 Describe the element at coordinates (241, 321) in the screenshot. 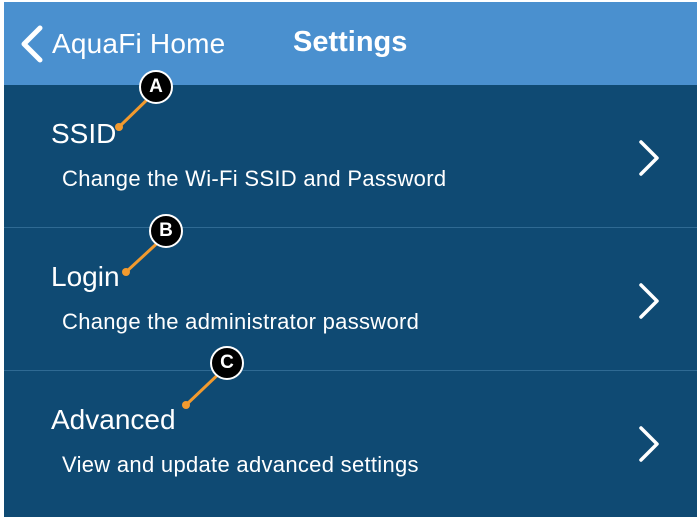

I see `settings-item-subtitle: Change the administrator password` at that location.